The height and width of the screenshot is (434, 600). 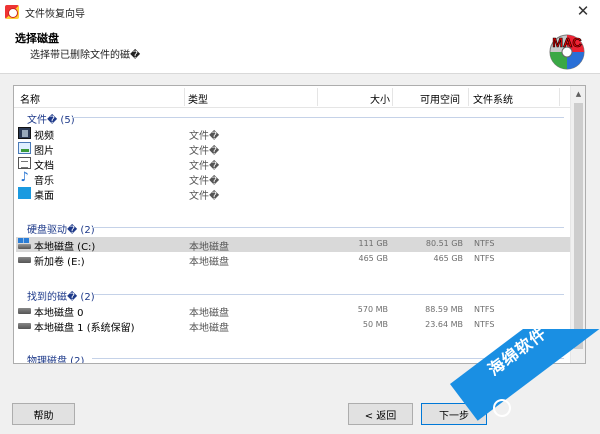 I want to click on page-title: 选择磁盘, so click(x=37, y=38).